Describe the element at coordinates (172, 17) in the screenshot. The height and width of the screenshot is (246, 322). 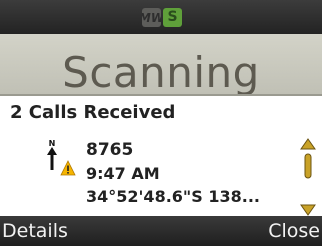
I see `s-icon: S` at that location.